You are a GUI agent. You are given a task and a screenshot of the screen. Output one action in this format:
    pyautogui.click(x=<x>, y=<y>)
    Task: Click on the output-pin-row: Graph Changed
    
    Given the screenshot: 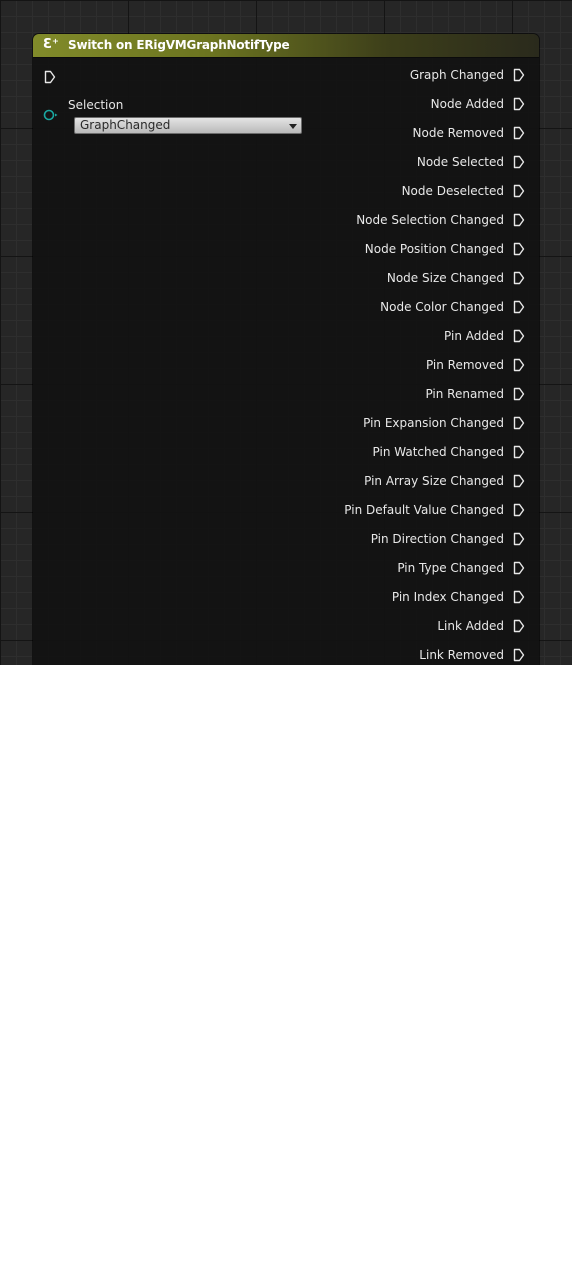 What is the action you would take?
    pyautogui.click(x=389, y=81)
    